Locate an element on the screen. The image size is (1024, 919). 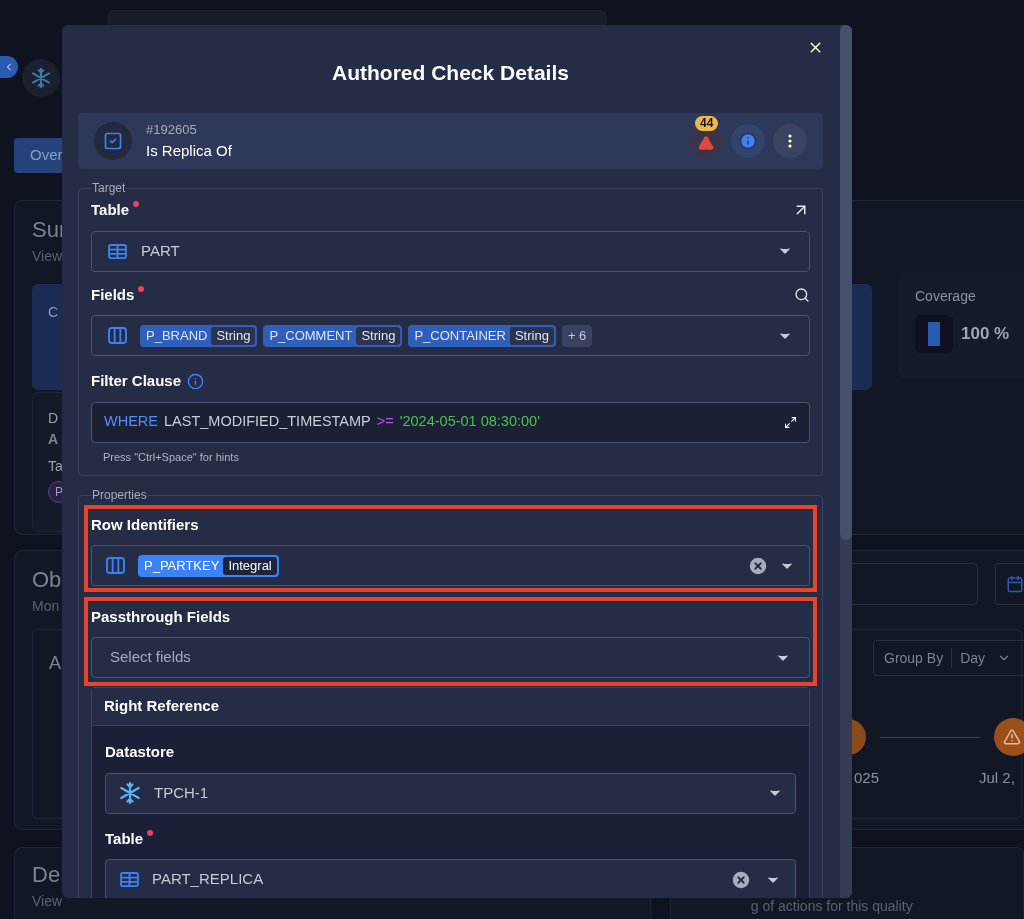
table-select: PART is located at coordinates (450, 251).